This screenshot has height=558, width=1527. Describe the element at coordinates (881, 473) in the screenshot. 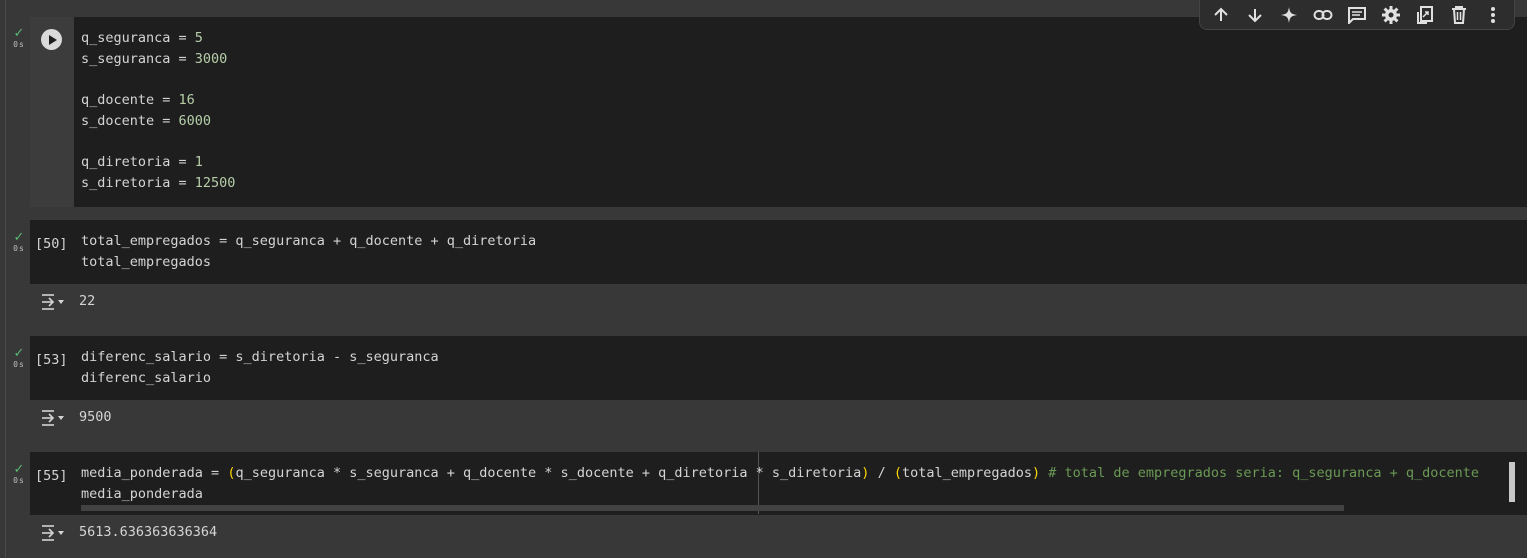

I see `code-token: /` at that location.